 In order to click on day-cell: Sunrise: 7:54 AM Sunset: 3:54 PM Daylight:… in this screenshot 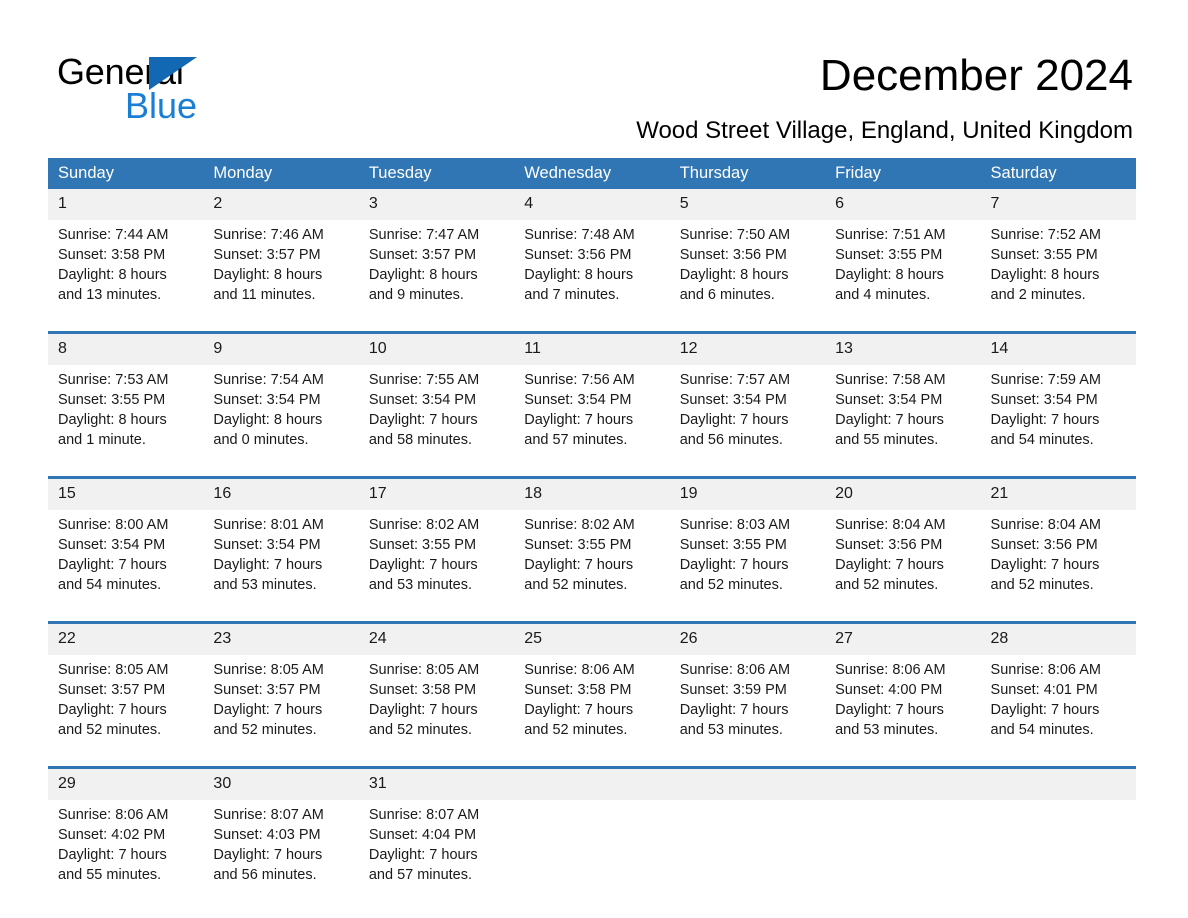, I will do `click(281, 413)`.